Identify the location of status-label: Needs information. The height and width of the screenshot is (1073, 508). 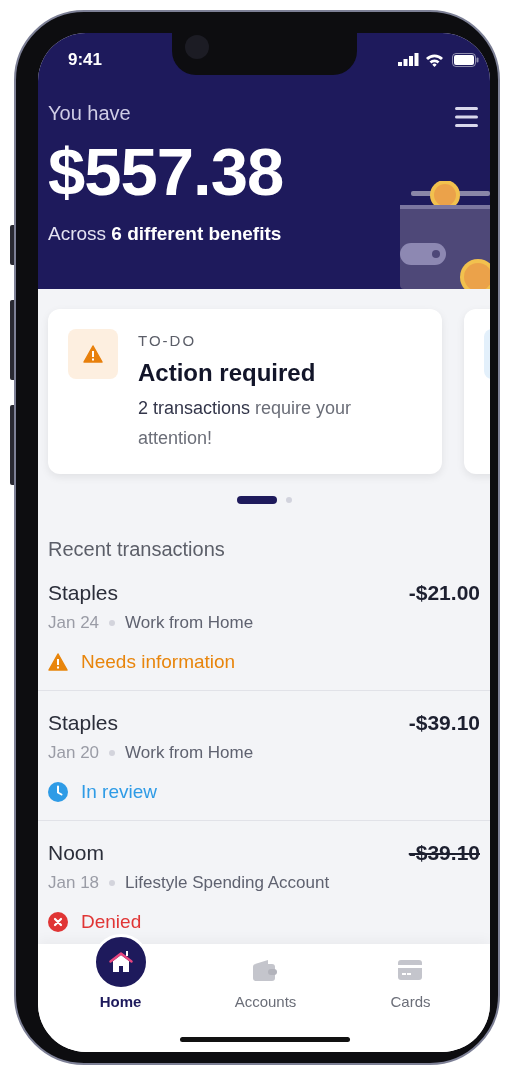
(158, 662).